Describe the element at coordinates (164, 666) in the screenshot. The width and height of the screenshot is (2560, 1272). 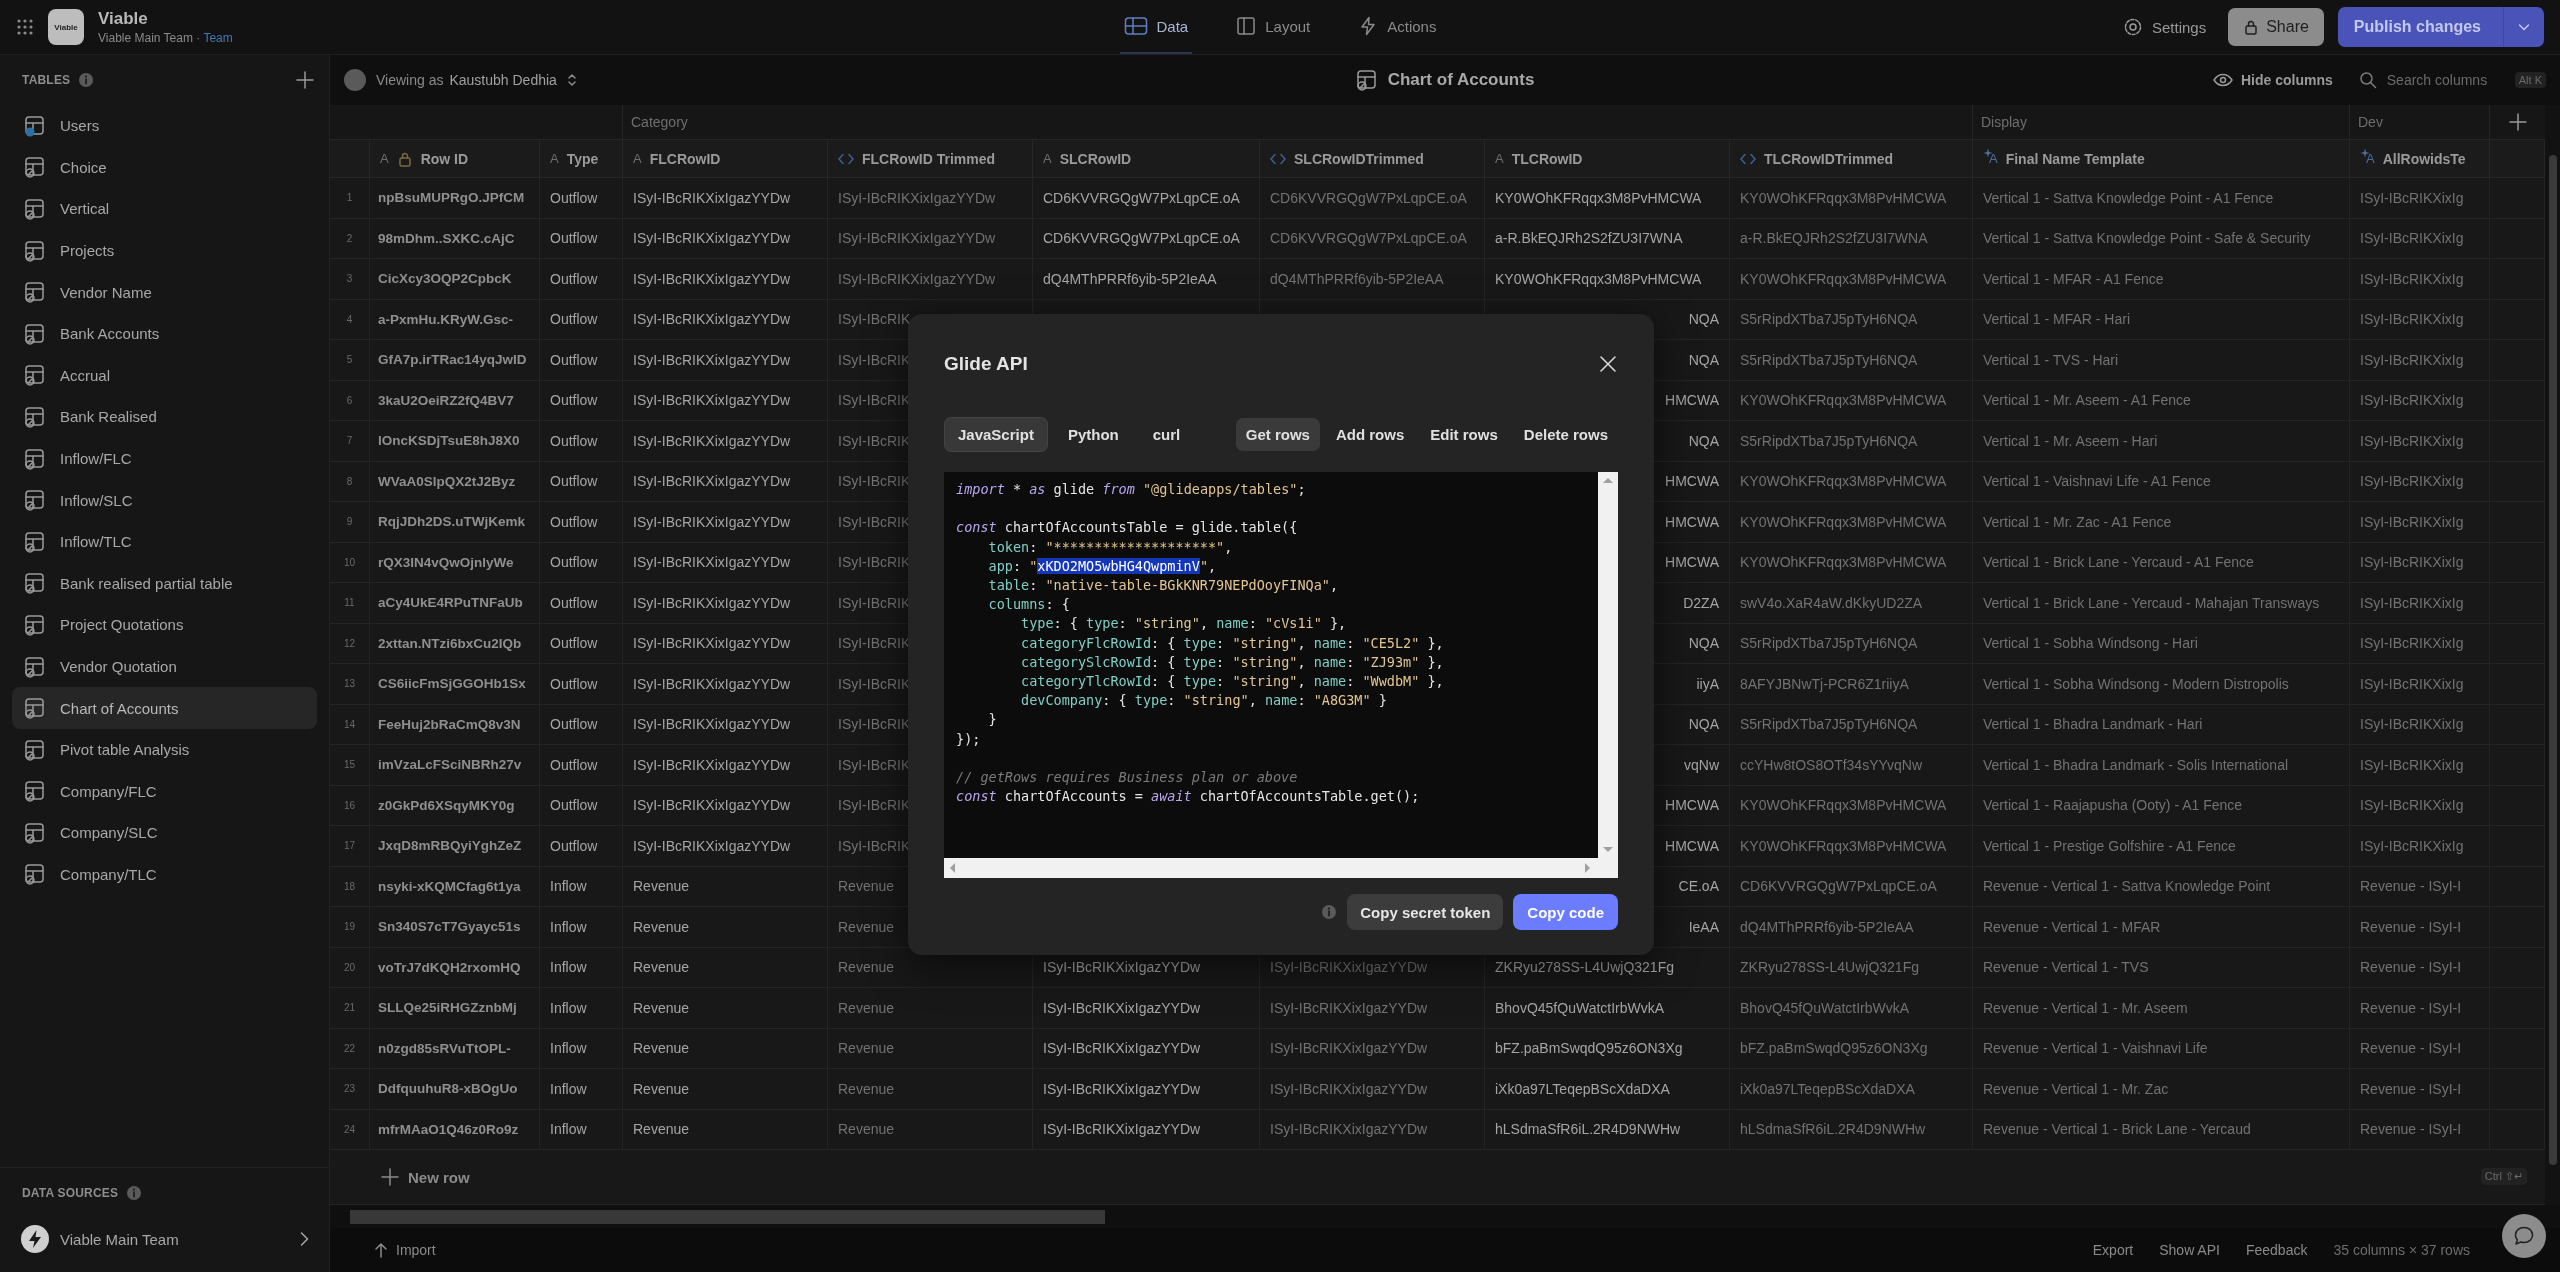
I see `sidebar-item: Vendor Quotation` at that location.